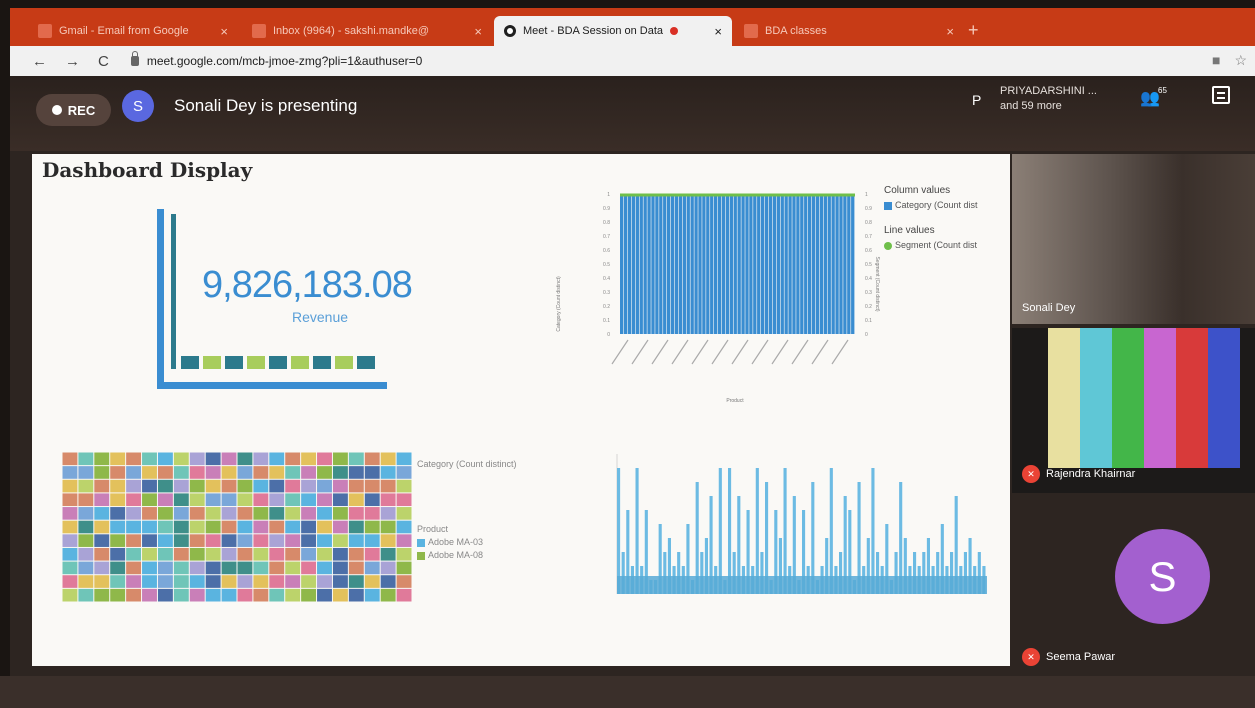  What do you see at coordinates (456, 555) in the screenshot?
I see `legend-label: Adobe MA-08` at bounding box center [456, 555].